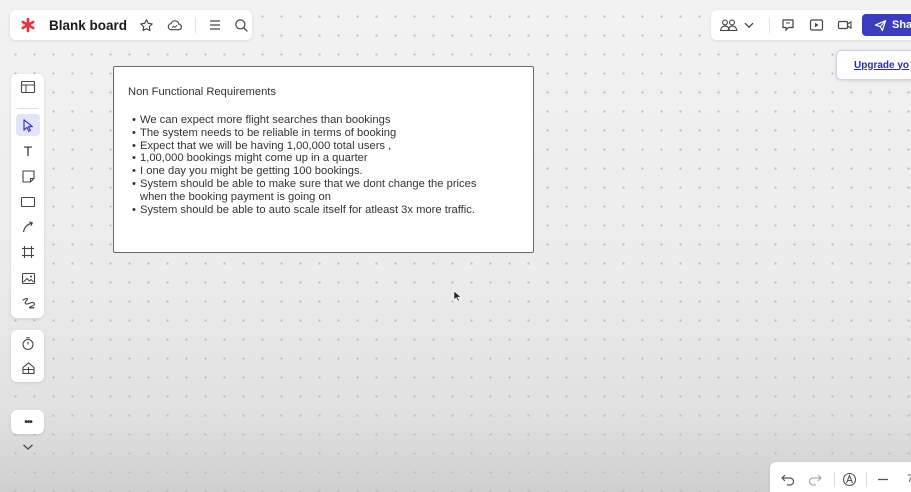 The width and height of the screenshot is (911, 492). Describe the element at coordinates (883, 479) in the screenshot. I see `zoom-out-icon` at that location.